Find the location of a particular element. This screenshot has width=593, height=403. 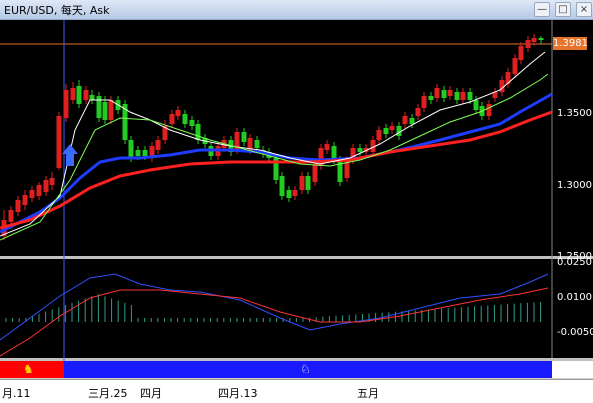

bull-icon: ♞ is located at coordinates (28, 369).